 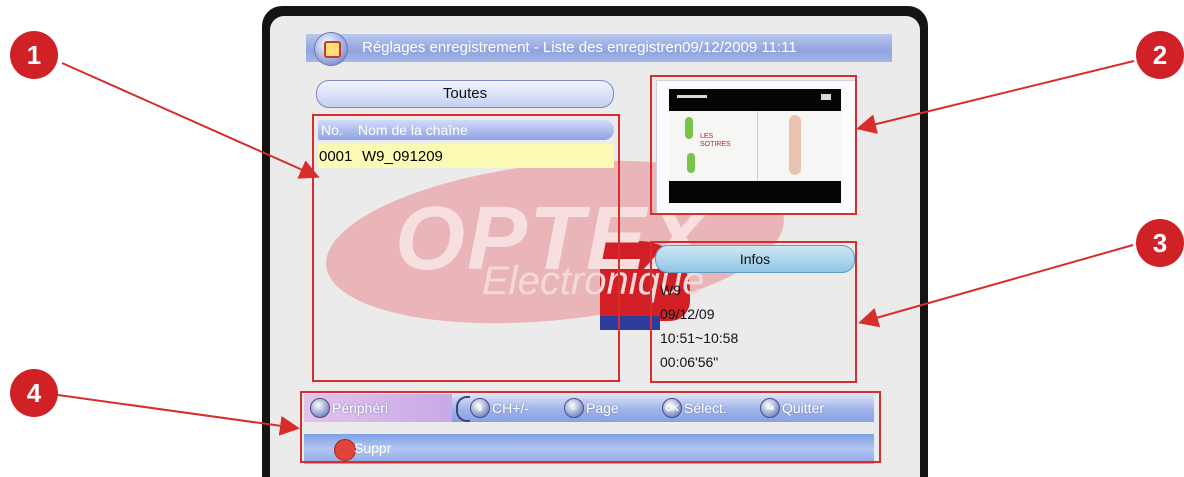 I want to click on callout-badge-4: 4, so click(x=34, y=393).